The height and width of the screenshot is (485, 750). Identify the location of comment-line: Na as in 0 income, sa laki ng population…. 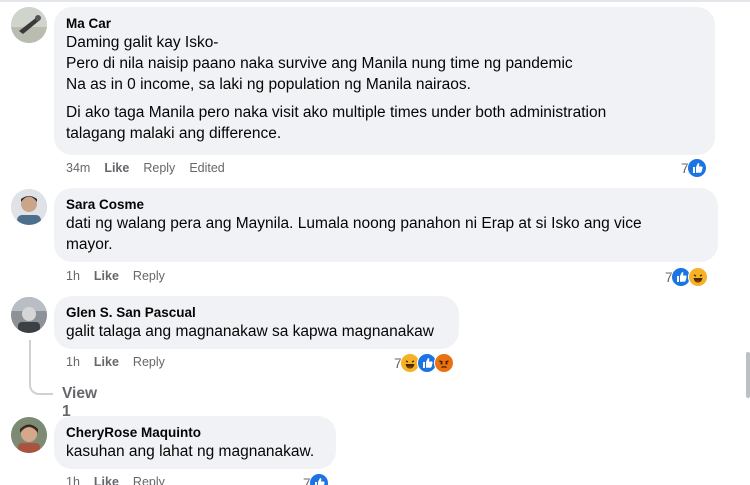
(268, 84).